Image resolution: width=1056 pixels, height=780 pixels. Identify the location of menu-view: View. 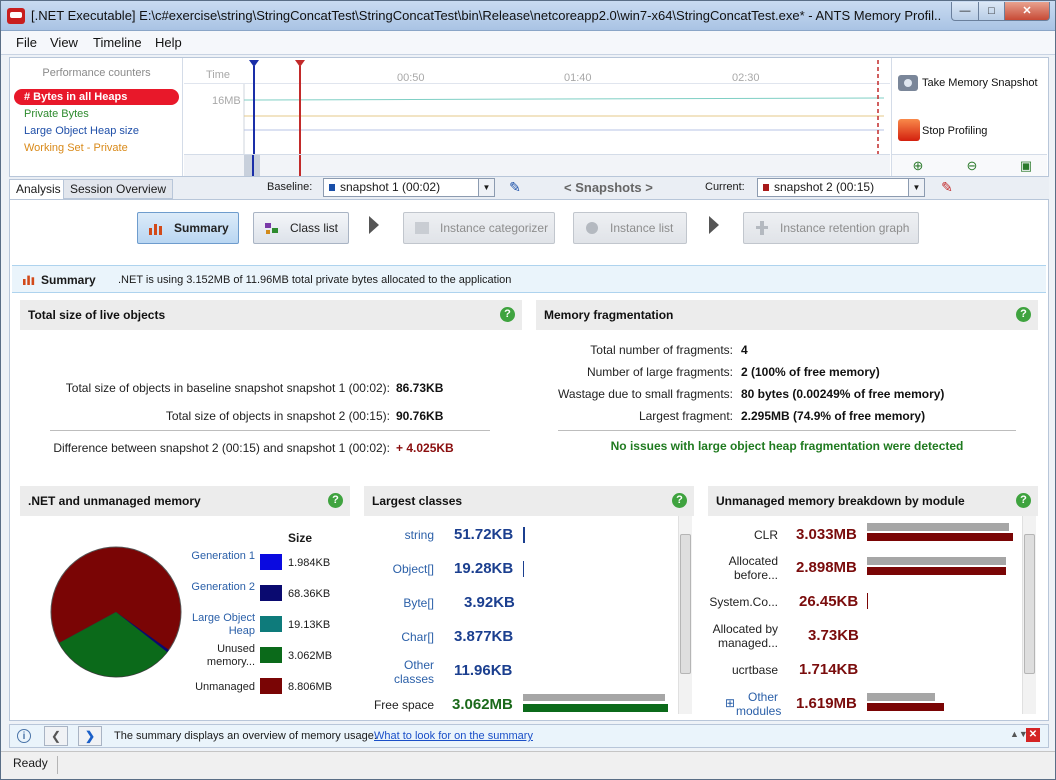
(64, 42).